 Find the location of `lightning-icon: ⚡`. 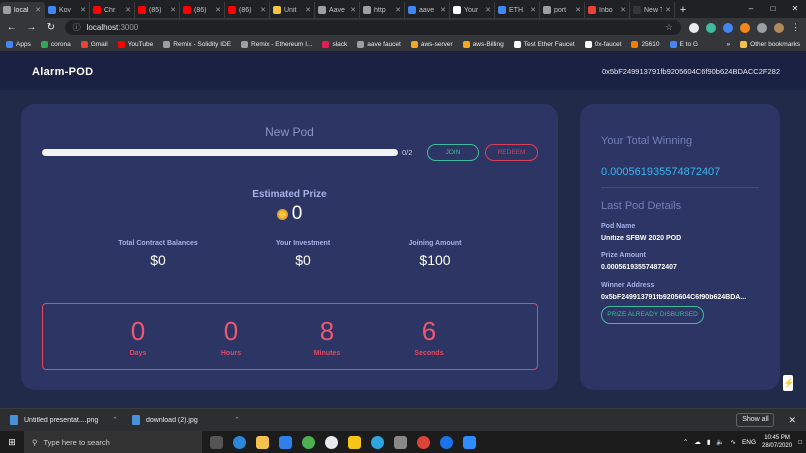

lightning-icon: ⚡ is located at coordinates (788, 383).